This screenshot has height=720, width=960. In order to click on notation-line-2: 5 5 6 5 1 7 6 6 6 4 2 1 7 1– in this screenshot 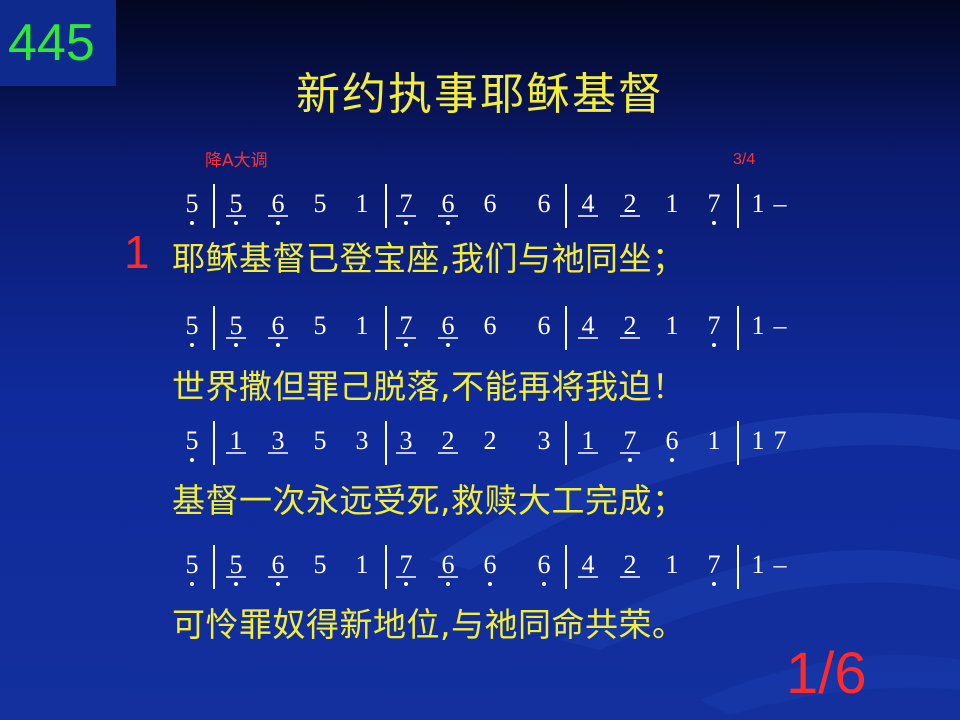, I will do `click(487, 328)`.